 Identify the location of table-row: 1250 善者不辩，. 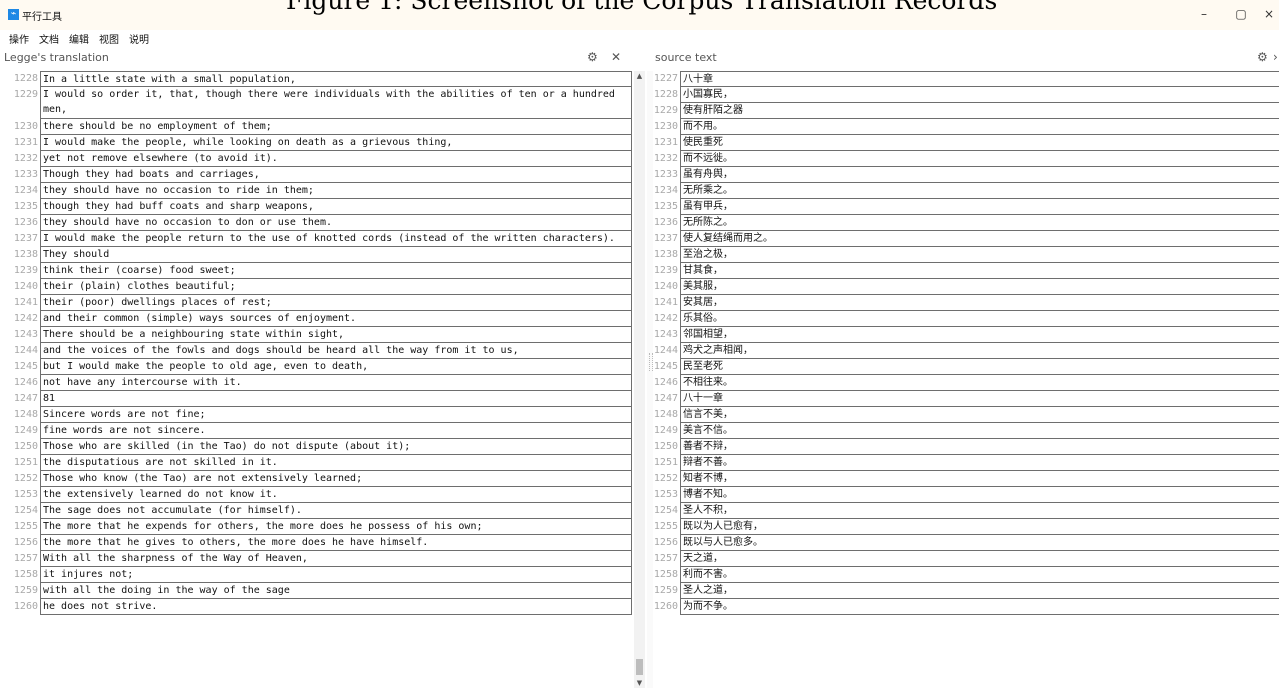
(966, 447).